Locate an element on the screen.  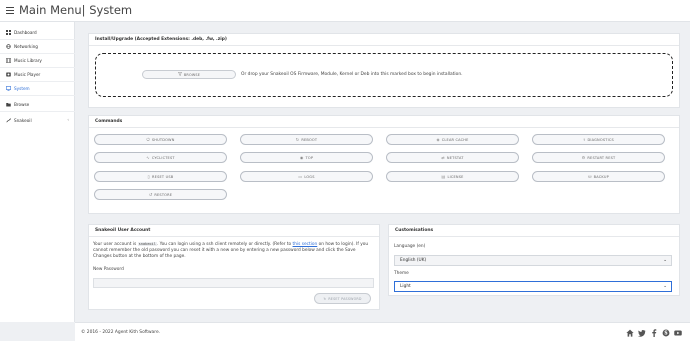
theme-label: Theme is located at coordinates (401, 273).